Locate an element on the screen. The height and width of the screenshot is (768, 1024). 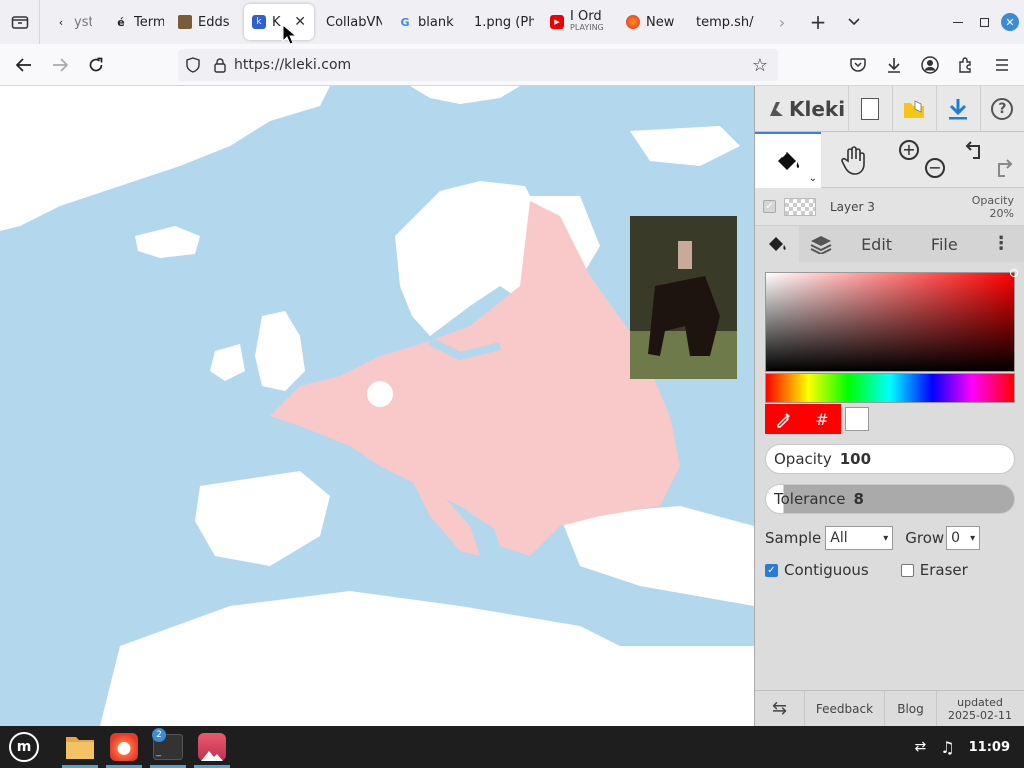
panel-tabs: Edit File ⋮ is located at coordinates (889, 244).